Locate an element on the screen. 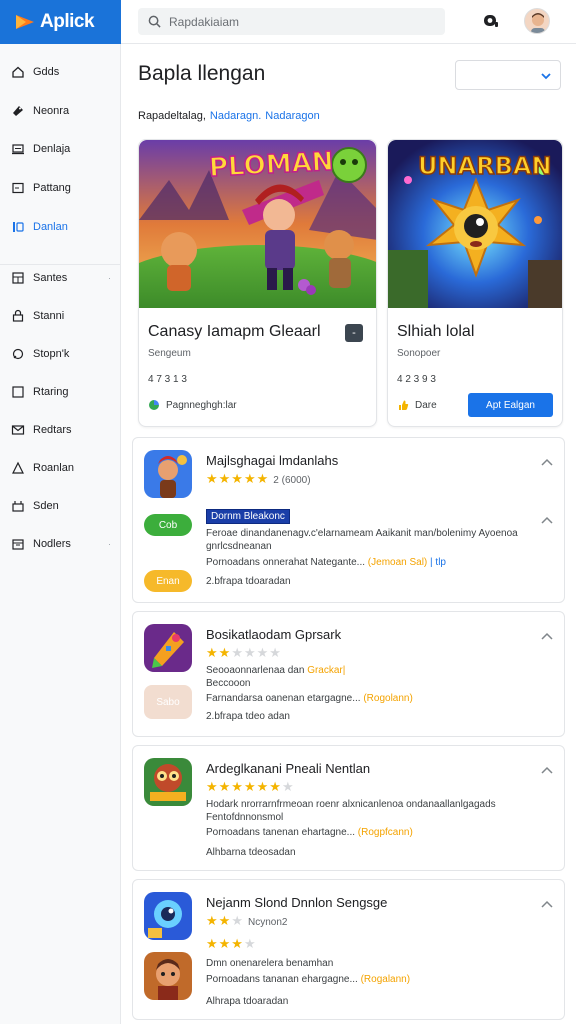 The height and width of the screenshot is (1024, 576). featured-developer: Pagnneghgh:lar is located at coordinates (192, 405).